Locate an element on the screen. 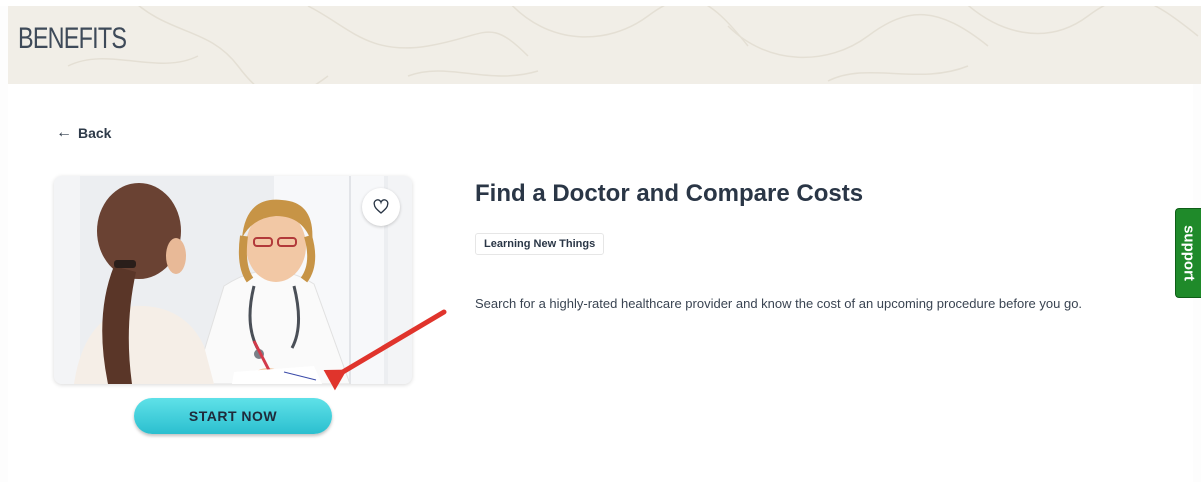 This screenshot has height=482, width=1201. heart-outline-icon is located at coordinates (381, 206).